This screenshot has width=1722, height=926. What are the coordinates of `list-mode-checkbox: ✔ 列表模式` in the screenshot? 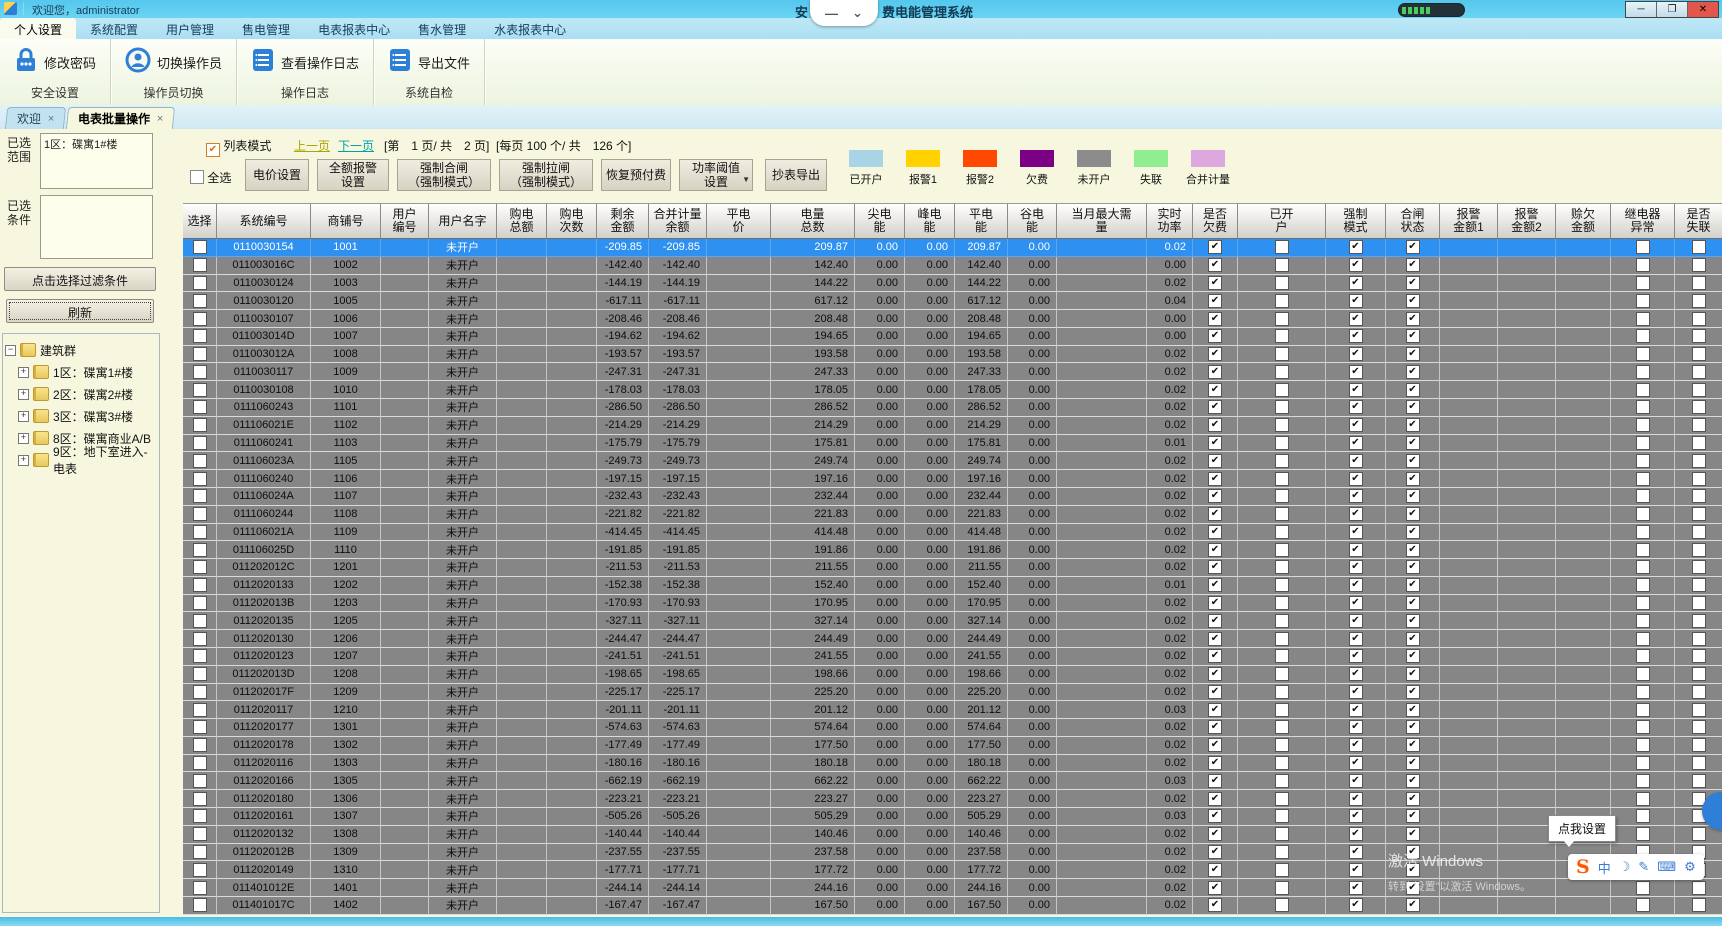 It's located at (238, 147).